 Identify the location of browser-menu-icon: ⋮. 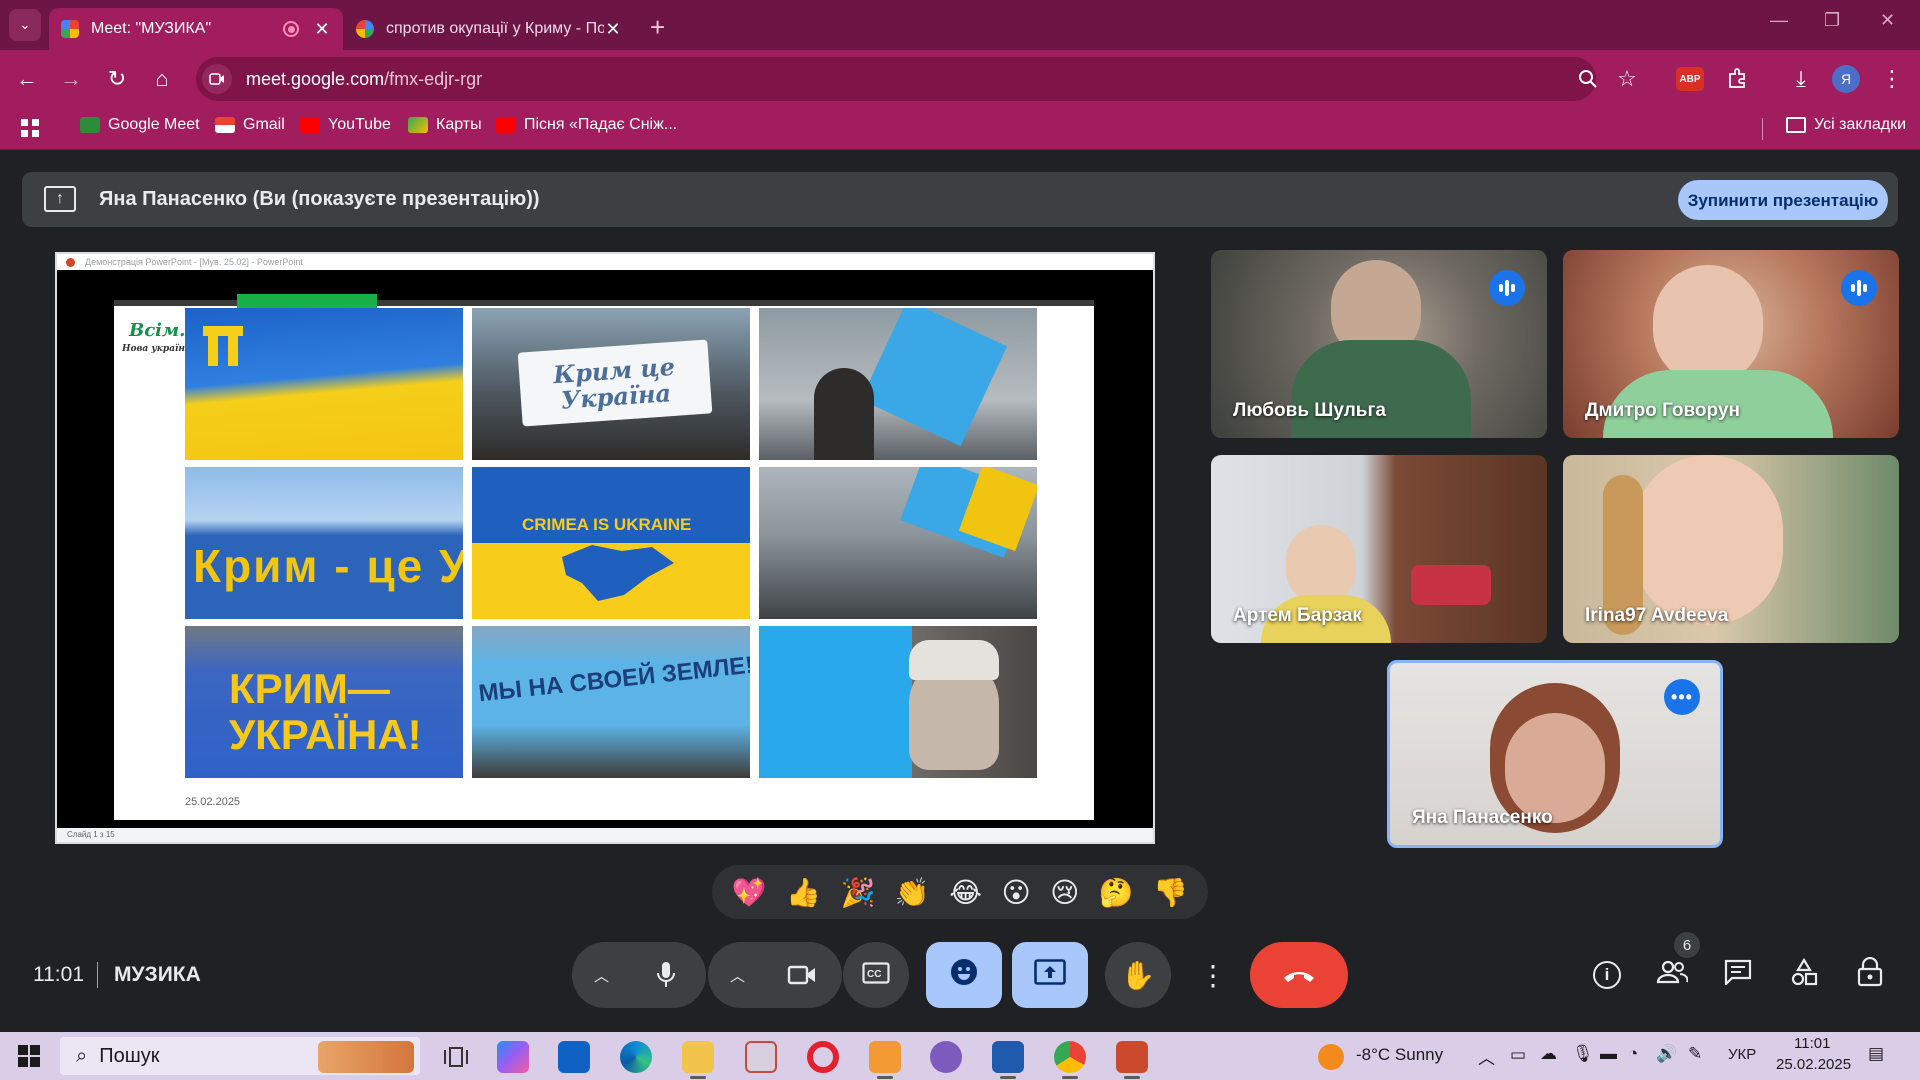
(1892, 79).